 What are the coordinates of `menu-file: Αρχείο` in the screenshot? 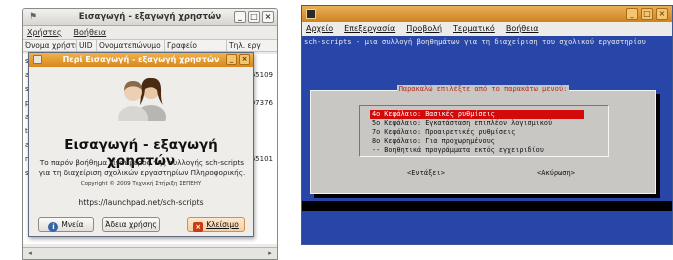 It's located at (319, 29).